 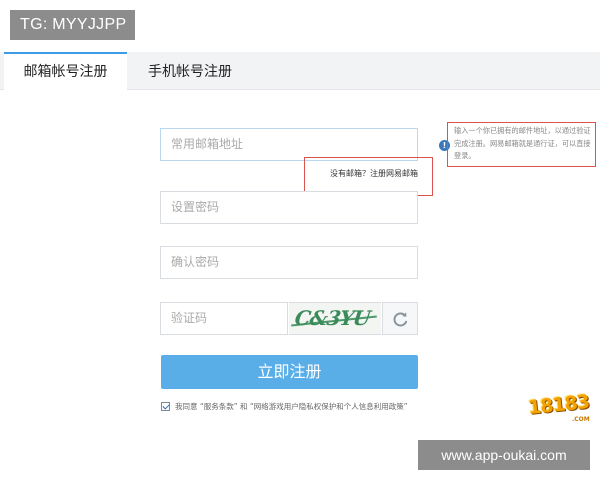 What do you see at coordinates (374, 173) in the screenshot?
I see `register-netease-mail-link: 没有邮箱？注册网易邮箱` at bounding box center [374, 173].